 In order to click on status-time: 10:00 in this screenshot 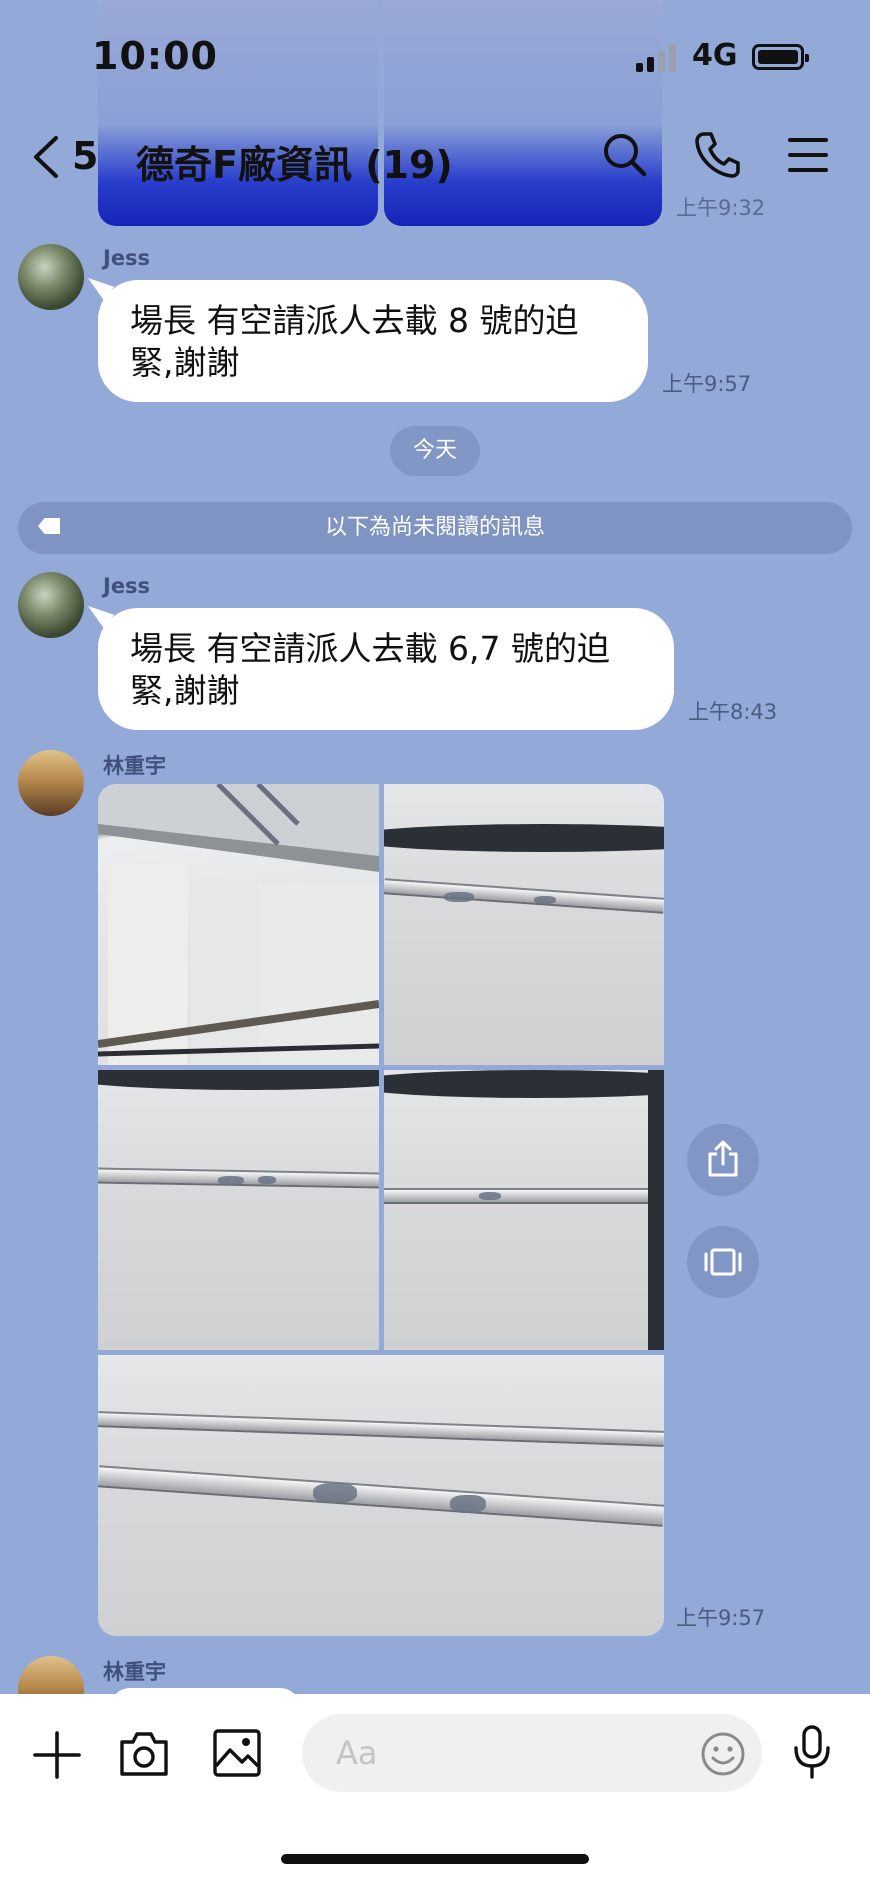, I will do `click(155, 56)`.